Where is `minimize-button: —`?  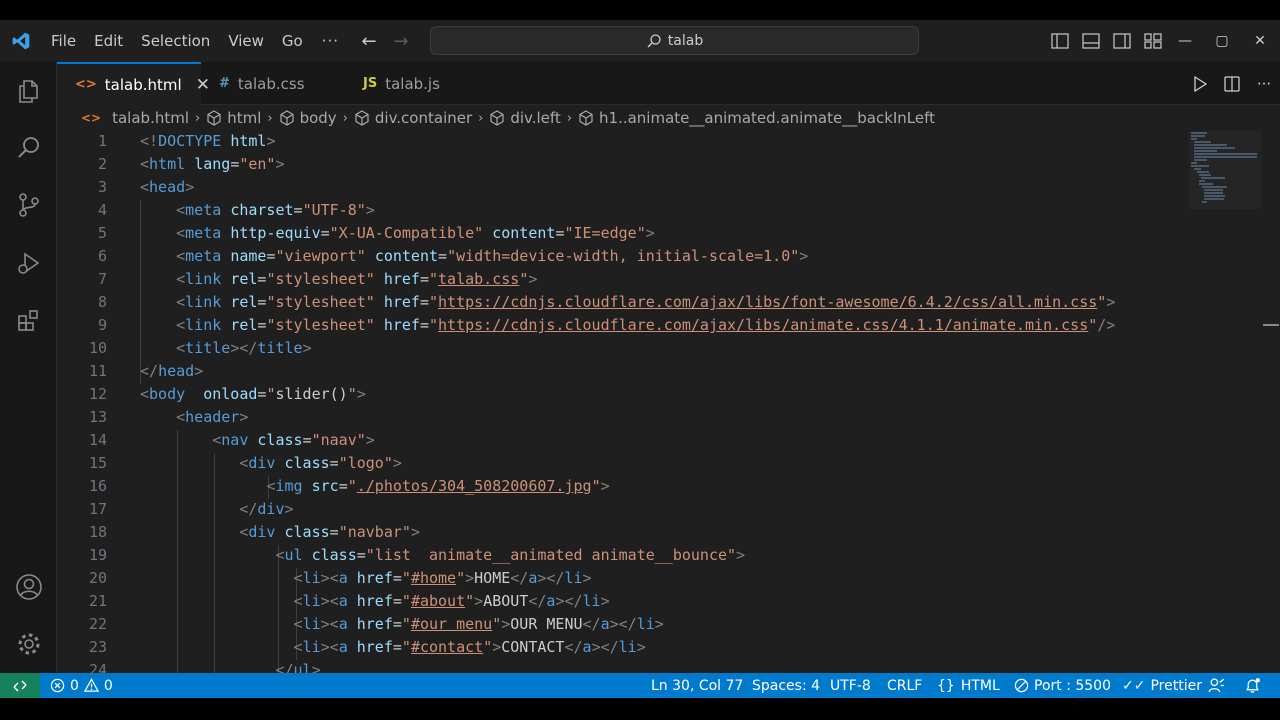
minimize-button: — is located at coordinates (1185, 41).